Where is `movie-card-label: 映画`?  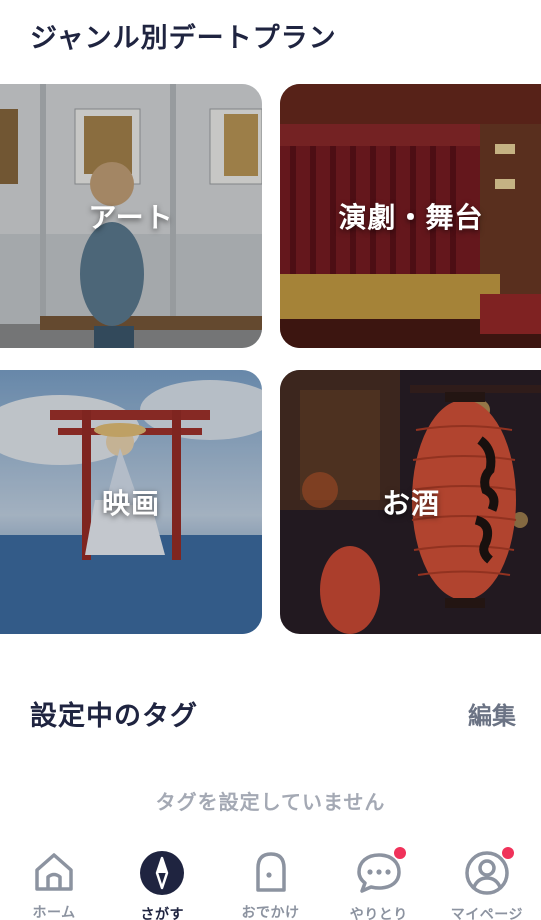 movie-card-label: 映画 is located at coordinates (130, 503).